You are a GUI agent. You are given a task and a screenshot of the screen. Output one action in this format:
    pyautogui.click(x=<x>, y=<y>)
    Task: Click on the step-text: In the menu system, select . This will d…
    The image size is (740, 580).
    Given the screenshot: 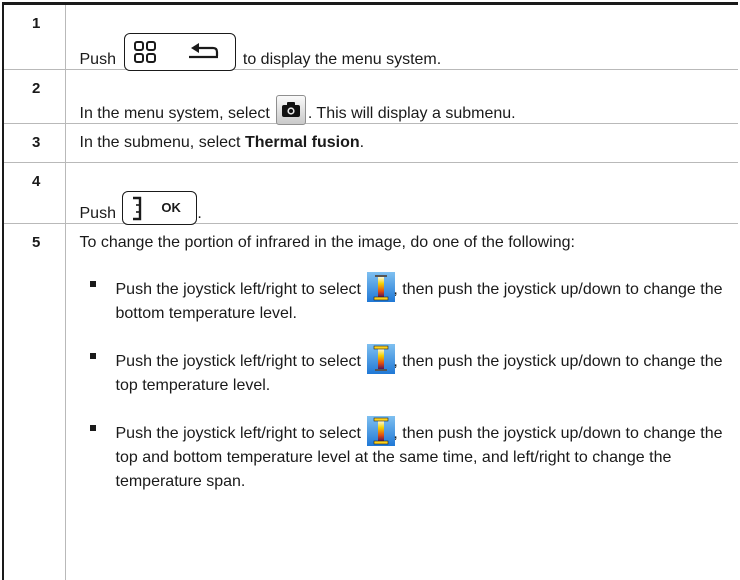 What is the action you would take?
    pyautogui.click(x=409, y=97)
    